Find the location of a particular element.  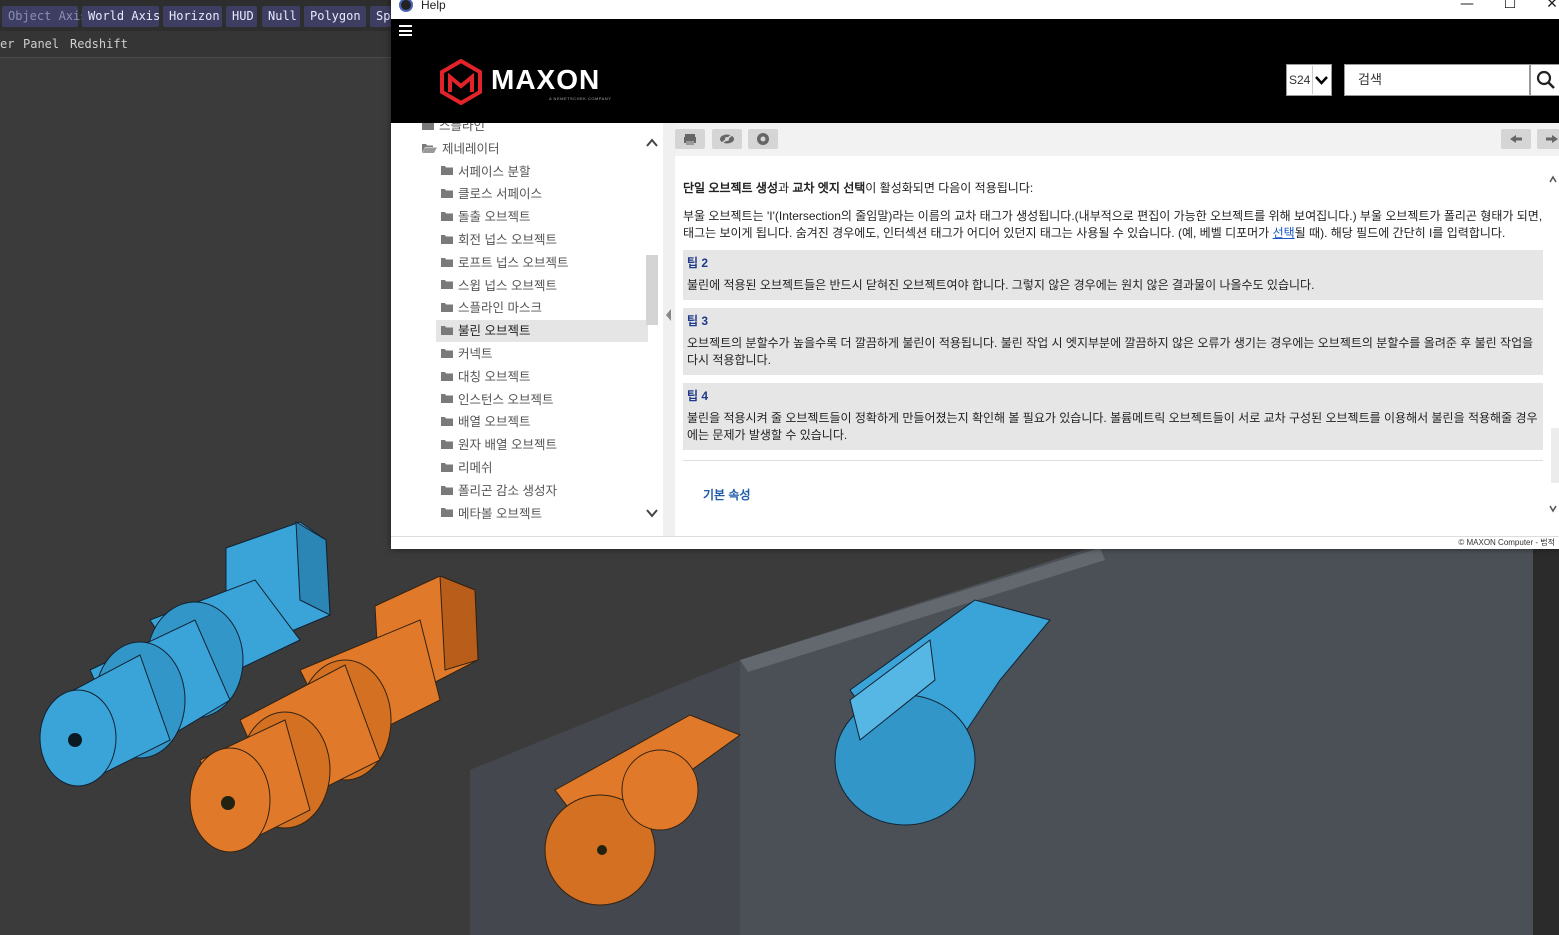

toc-item-label: 스플라인 마스크 is located at coordinates (500, 308).